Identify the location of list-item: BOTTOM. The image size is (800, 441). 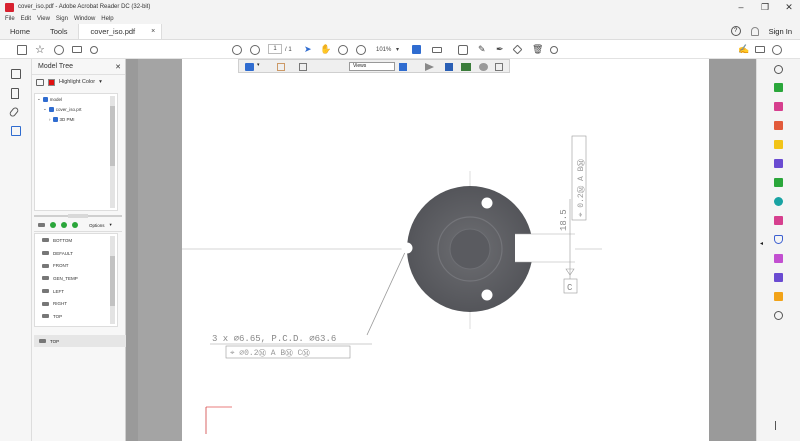
(76, 240).